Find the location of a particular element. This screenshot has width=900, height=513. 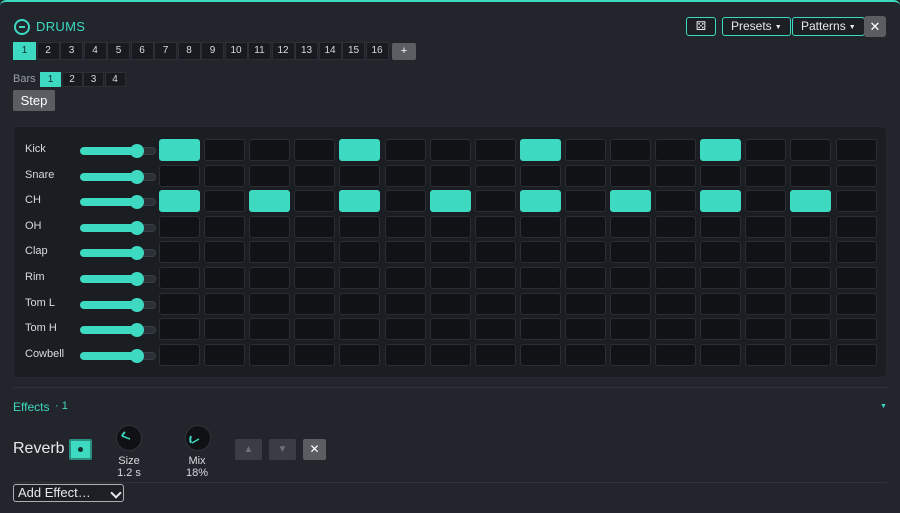

effect-enable-toggle is located at coordinates (80, 449).